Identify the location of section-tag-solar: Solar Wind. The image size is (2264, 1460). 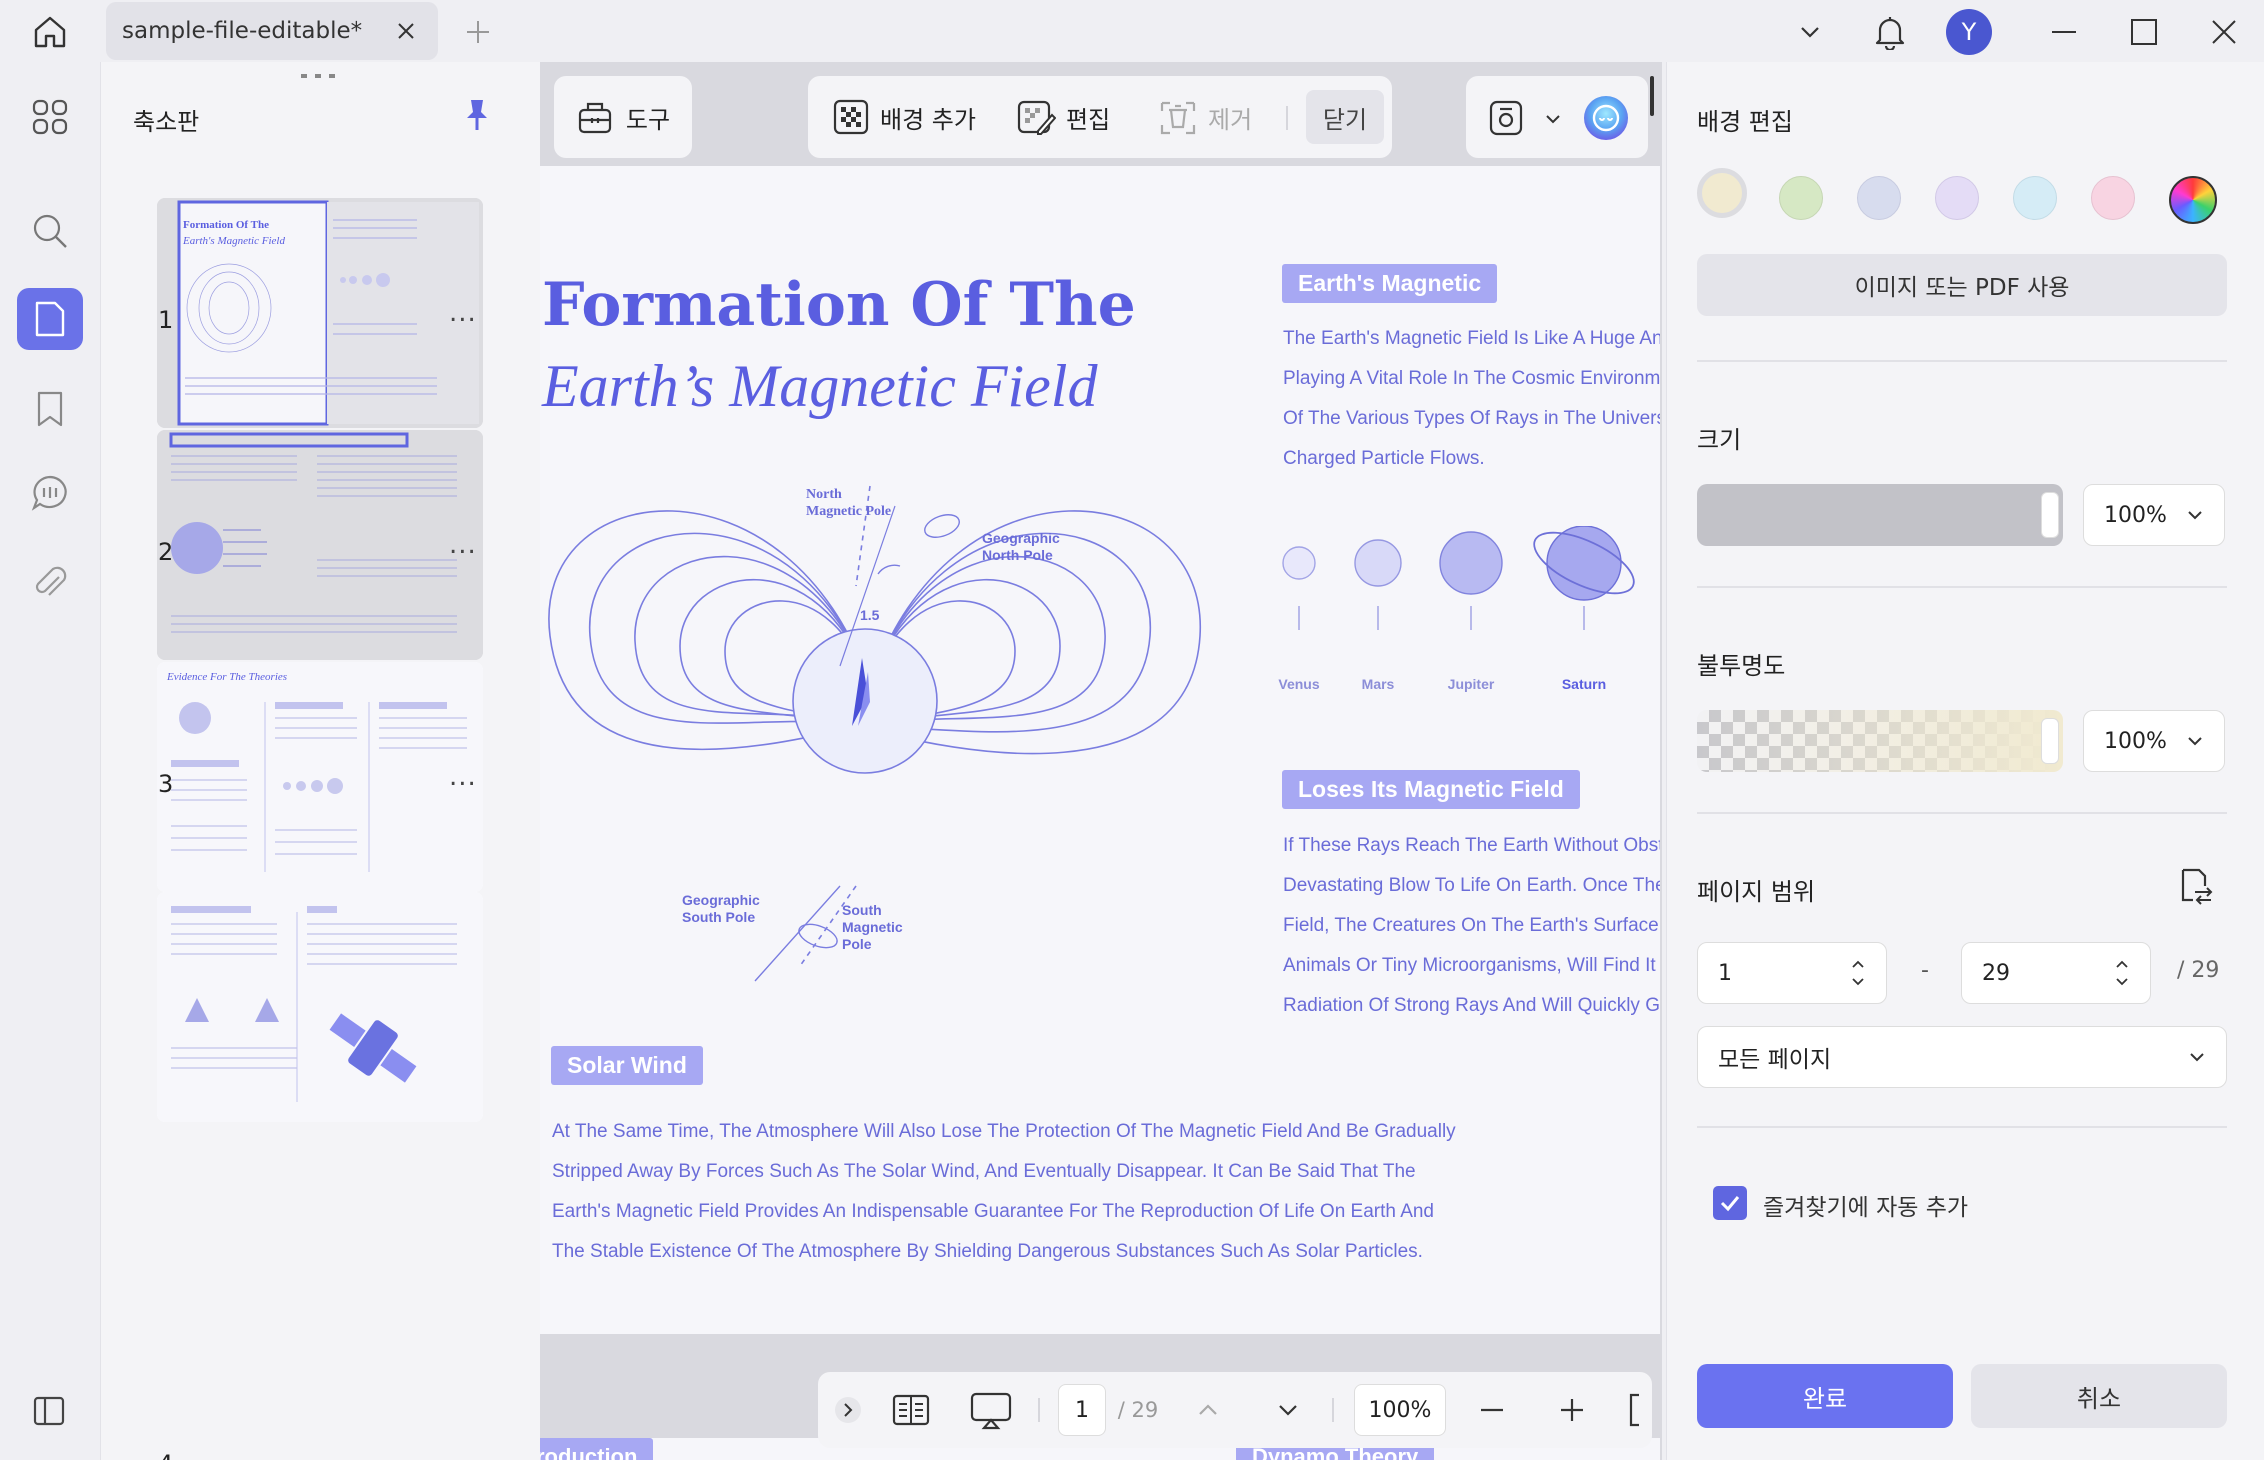
(627, 1065).